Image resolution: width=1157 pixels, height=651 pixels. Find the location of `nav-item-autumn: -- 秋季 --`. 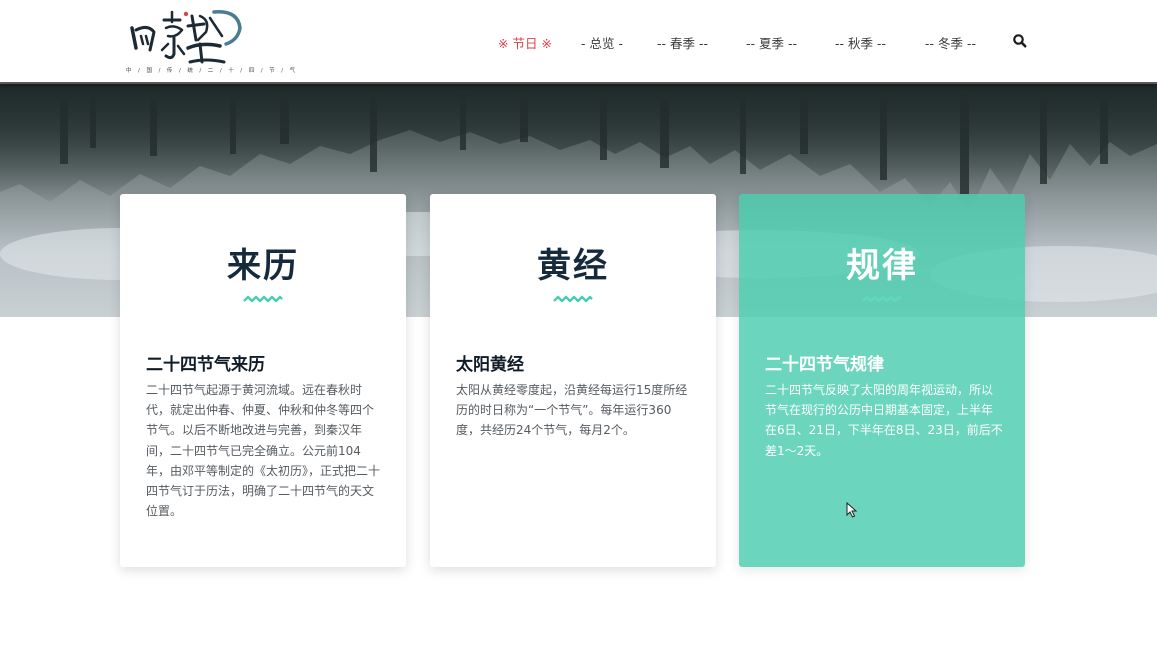

nav-item-autumn: -- 秋季 -- is located at coordinates (860, 42).